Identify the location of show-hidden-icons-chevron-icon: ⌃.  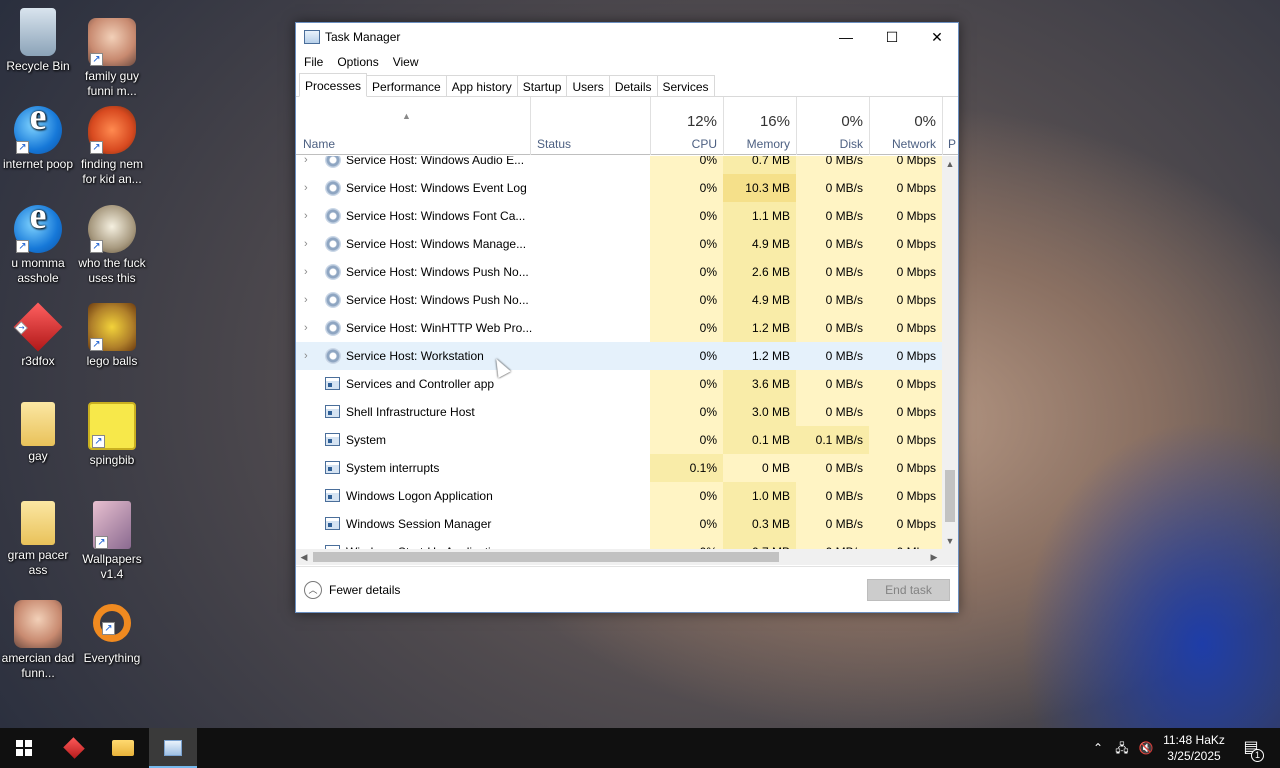
(1098, 748).